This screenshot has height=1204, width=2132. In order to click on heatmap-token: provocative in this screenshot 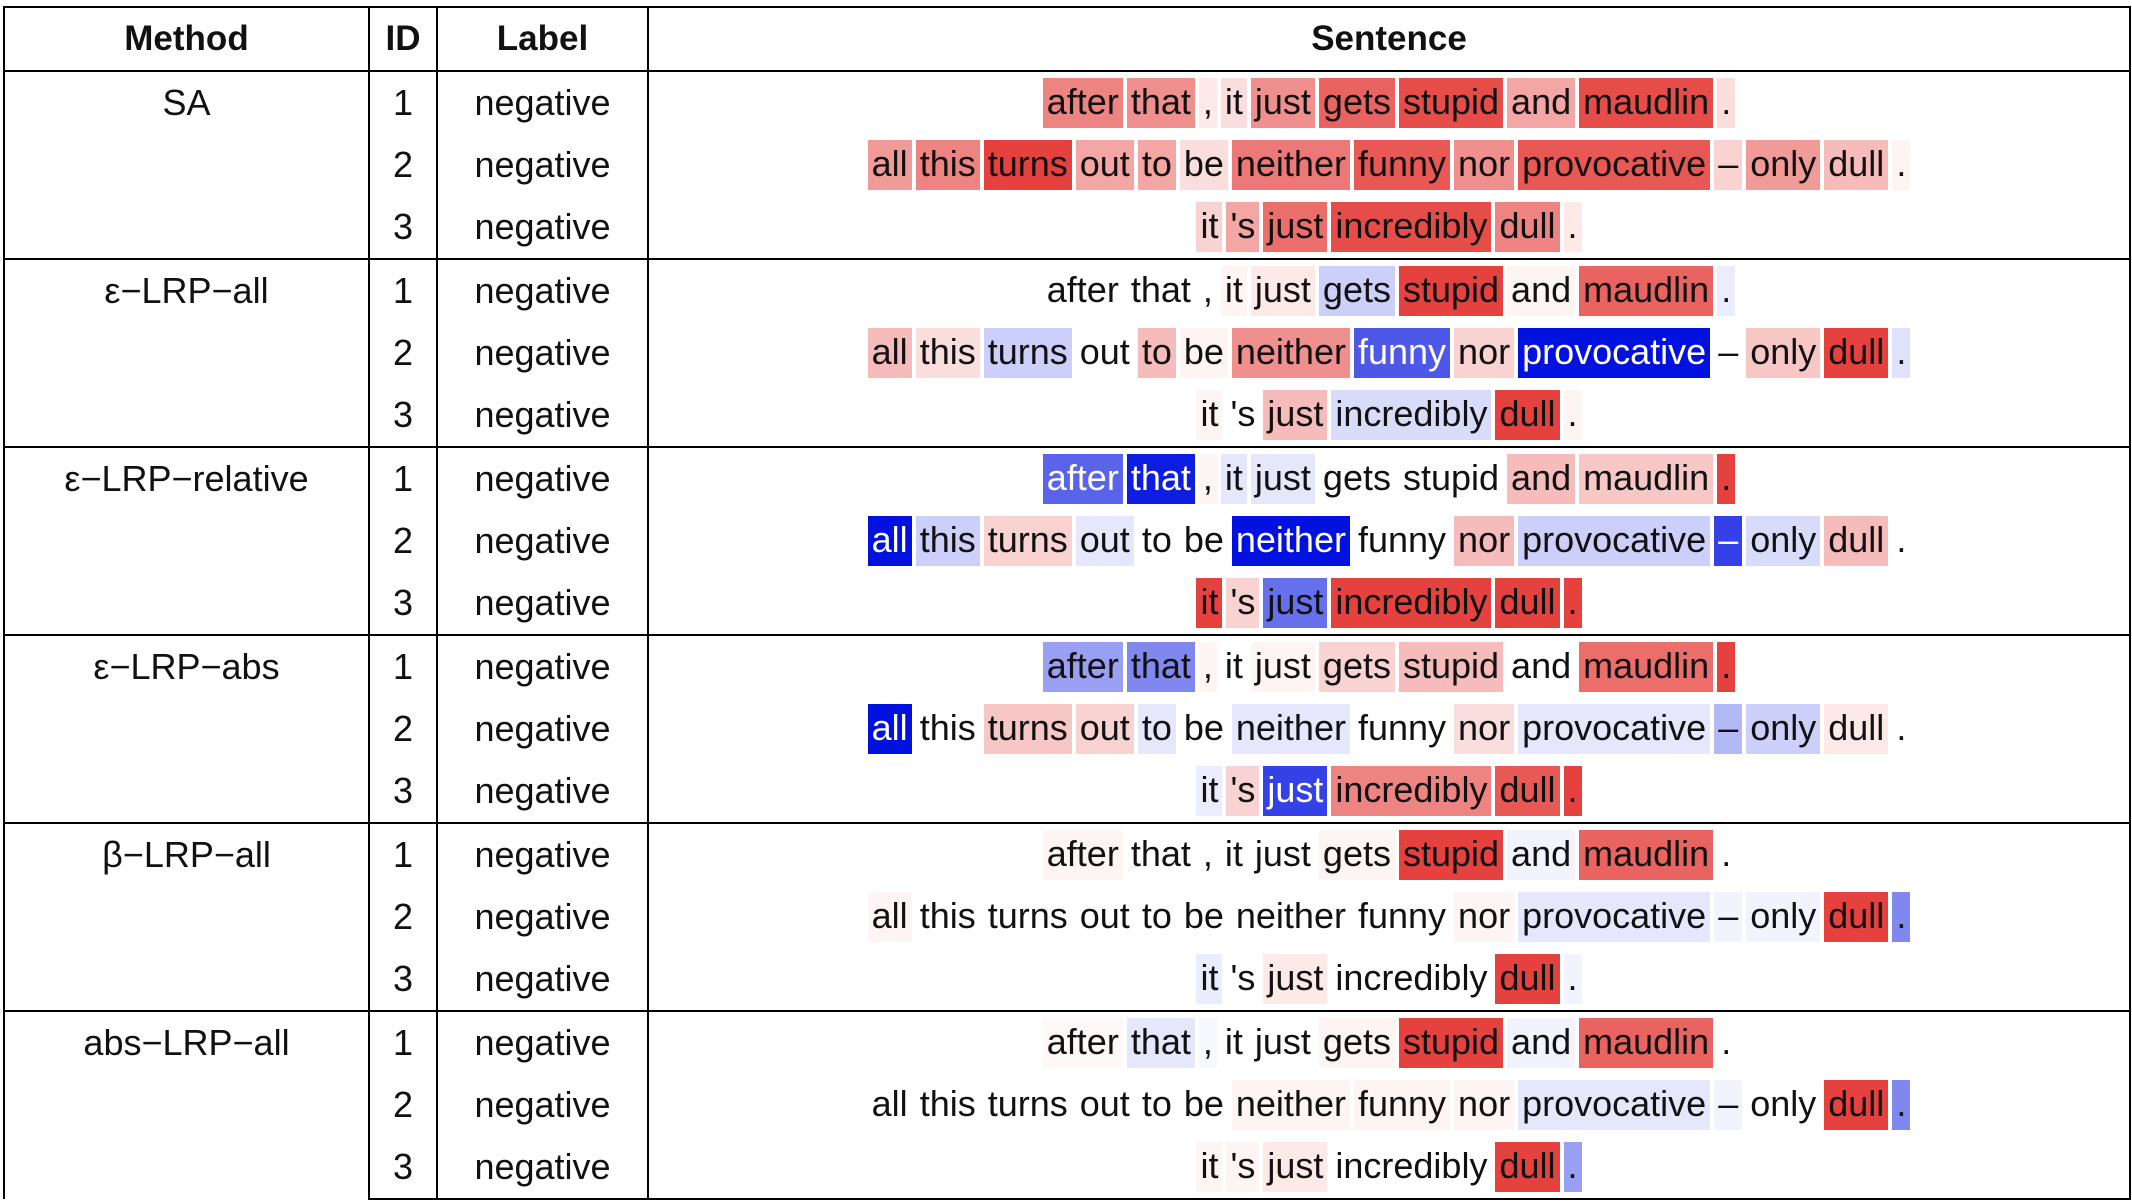, I will do `click(1614, 541)`.